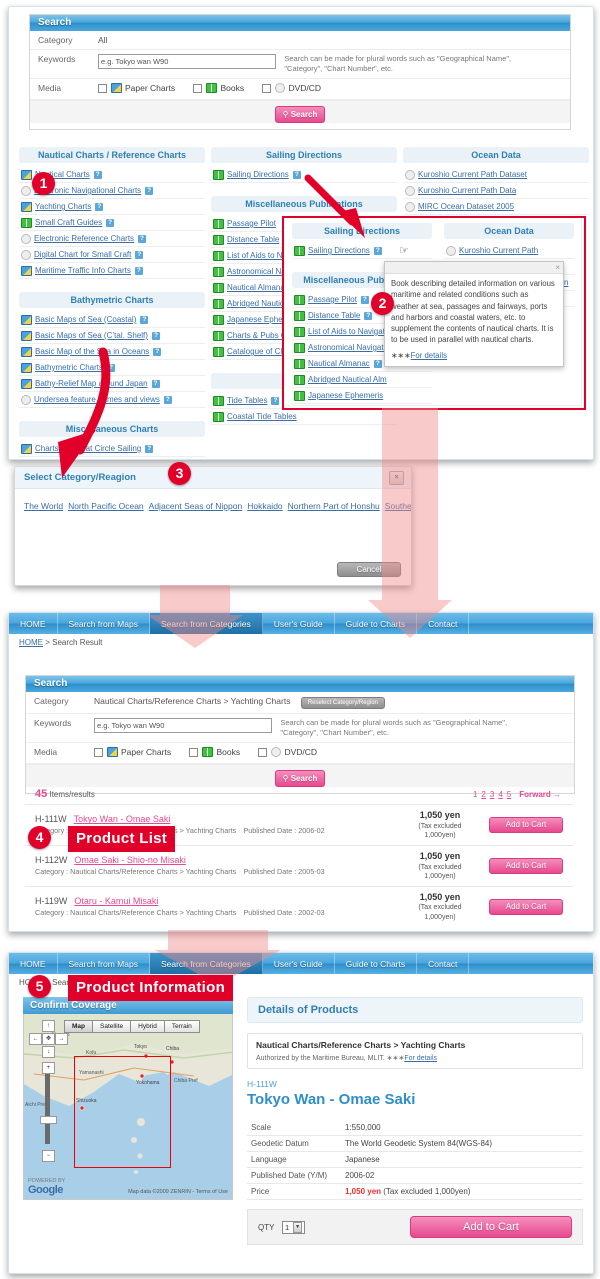 This screenshot has width=600, height=1279. I want to click on breadcrumb-home: HOME, so click(31, 642).